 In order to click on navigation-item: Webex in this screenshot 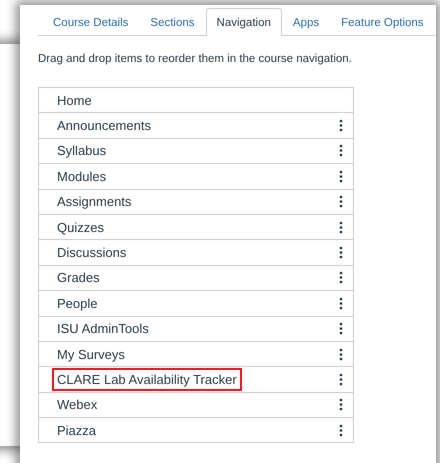, I will do `click(196, 405)`.